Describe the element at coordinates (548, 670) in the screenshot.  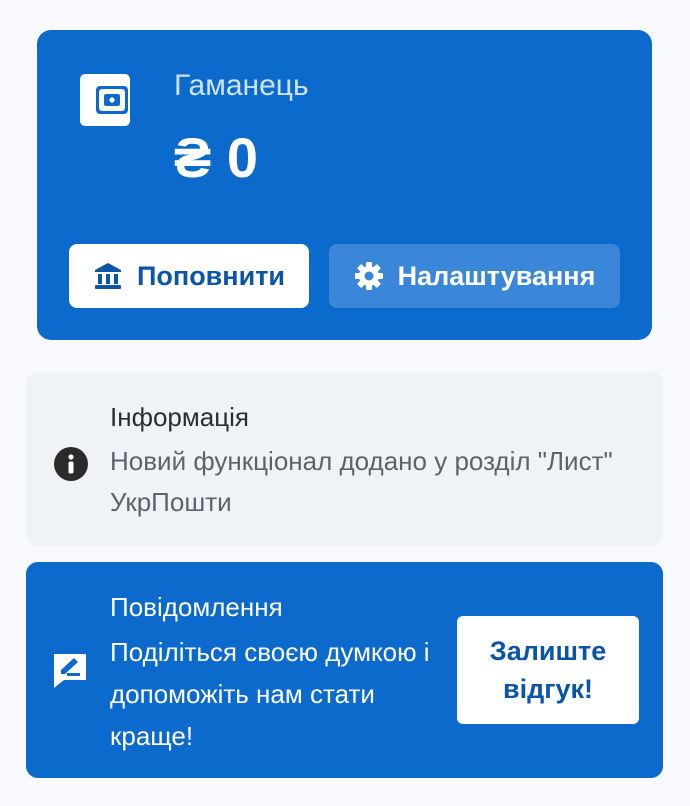
I see `feedback-button: Залиште відгук!` at that location.